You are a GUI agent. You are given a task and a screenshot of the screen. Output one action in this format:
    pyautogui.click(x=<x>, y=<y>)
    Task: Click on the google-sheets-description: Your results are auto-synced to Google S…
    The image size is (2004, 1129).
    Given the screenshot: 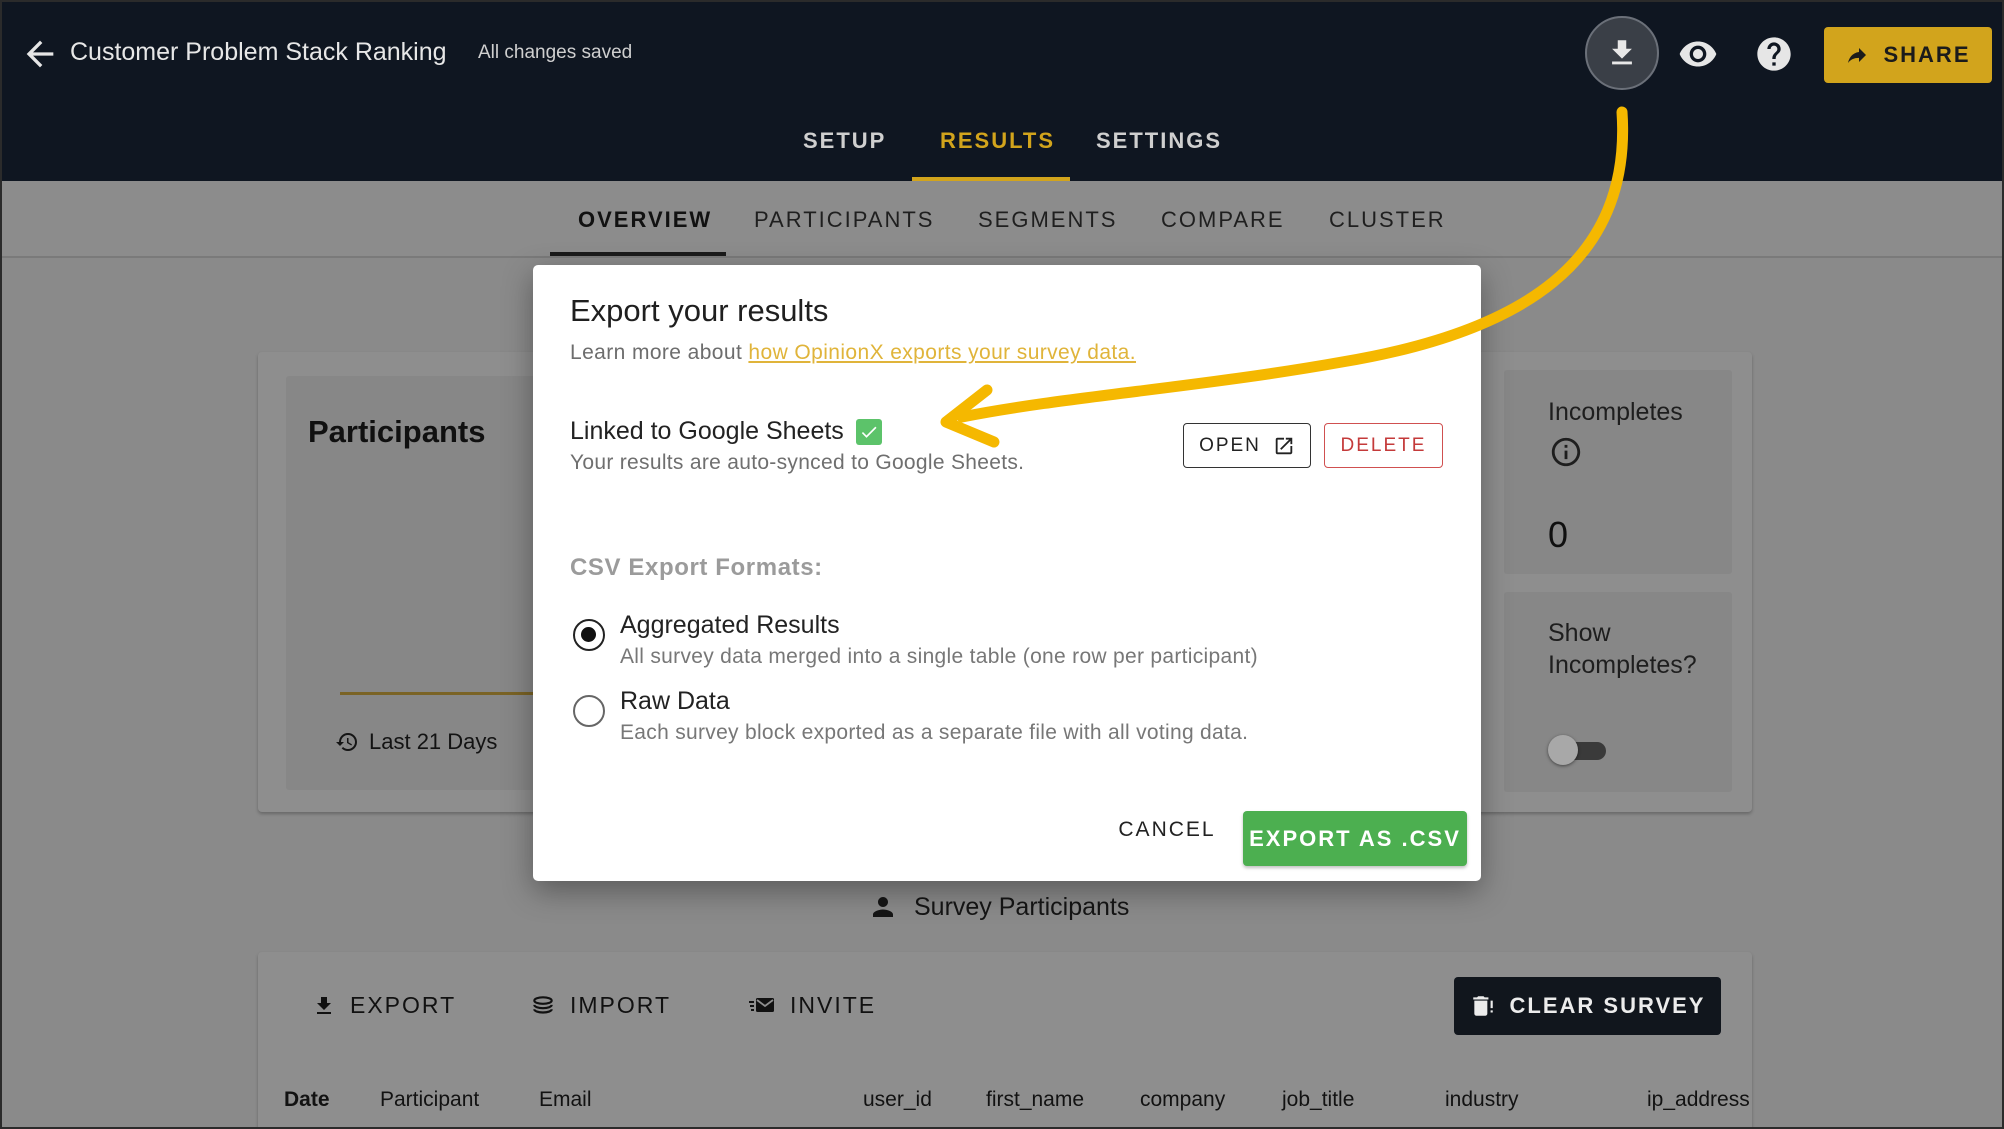 What is the action you would take?
    pyautogui.click(x=797, y=462)
    